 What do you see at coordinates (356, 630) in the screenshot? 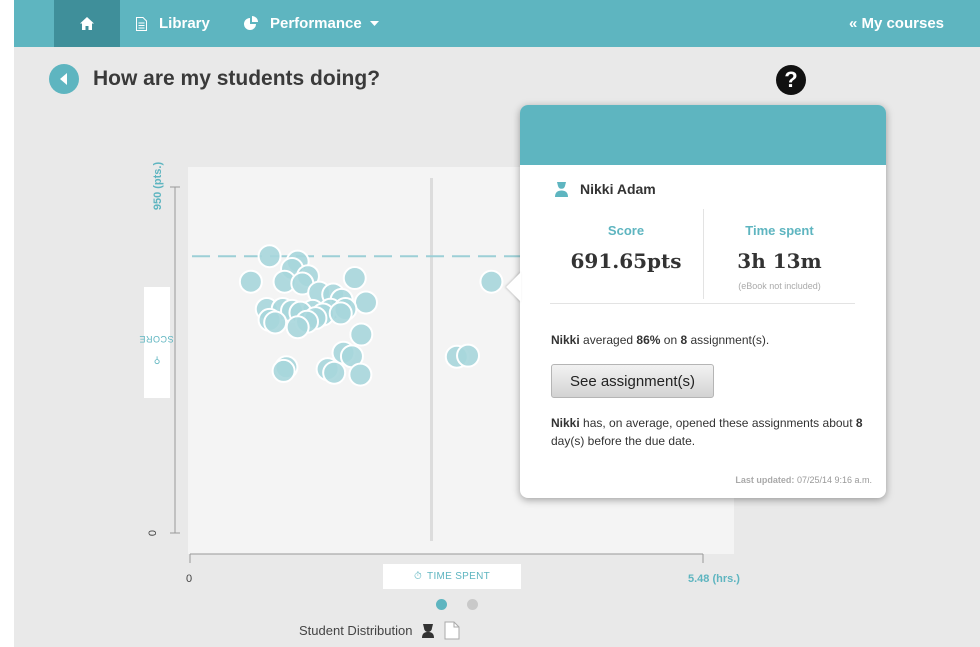
I see `student-distribution-label: Student Distribution` at bounding box center [356, 630].